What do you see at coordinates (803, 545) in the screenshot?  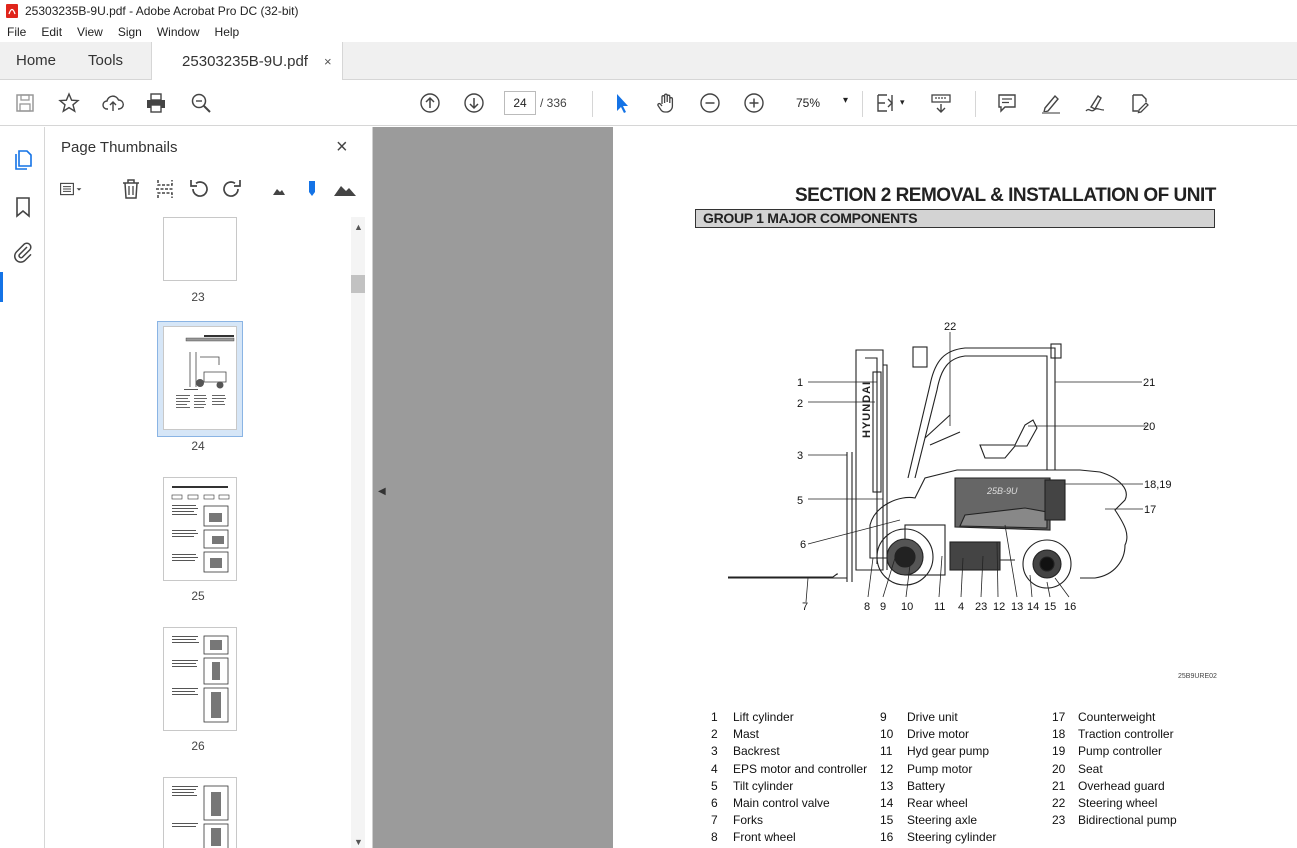 I see `callout-label: 6` at bounding box center [803, 545].